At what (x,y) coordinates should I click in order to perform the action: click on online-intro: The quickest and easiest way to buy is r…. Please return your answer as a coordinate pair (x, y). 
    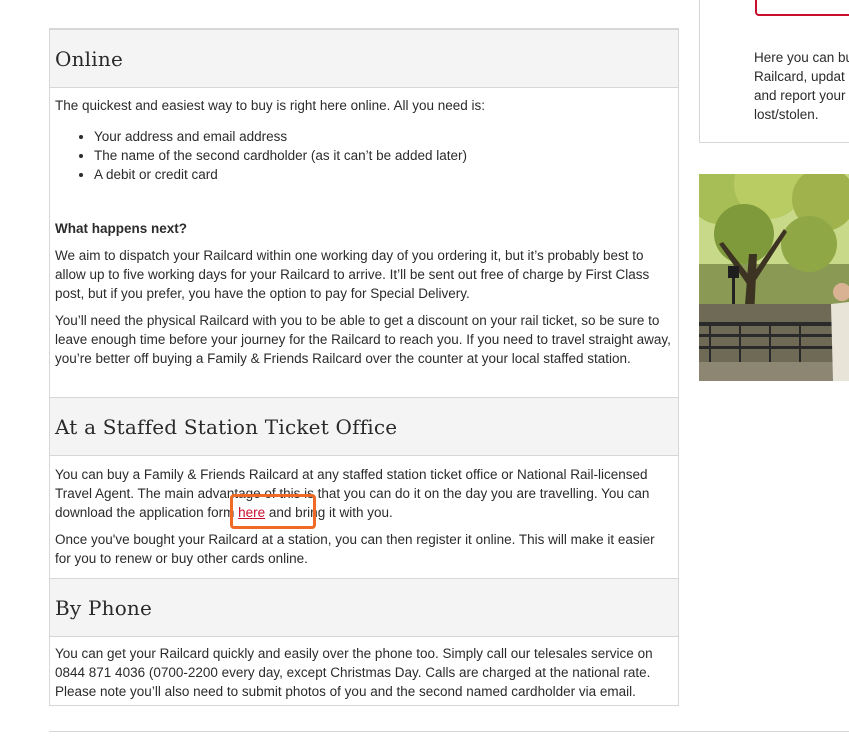
    Looking at the image, I should click on (270, 105).